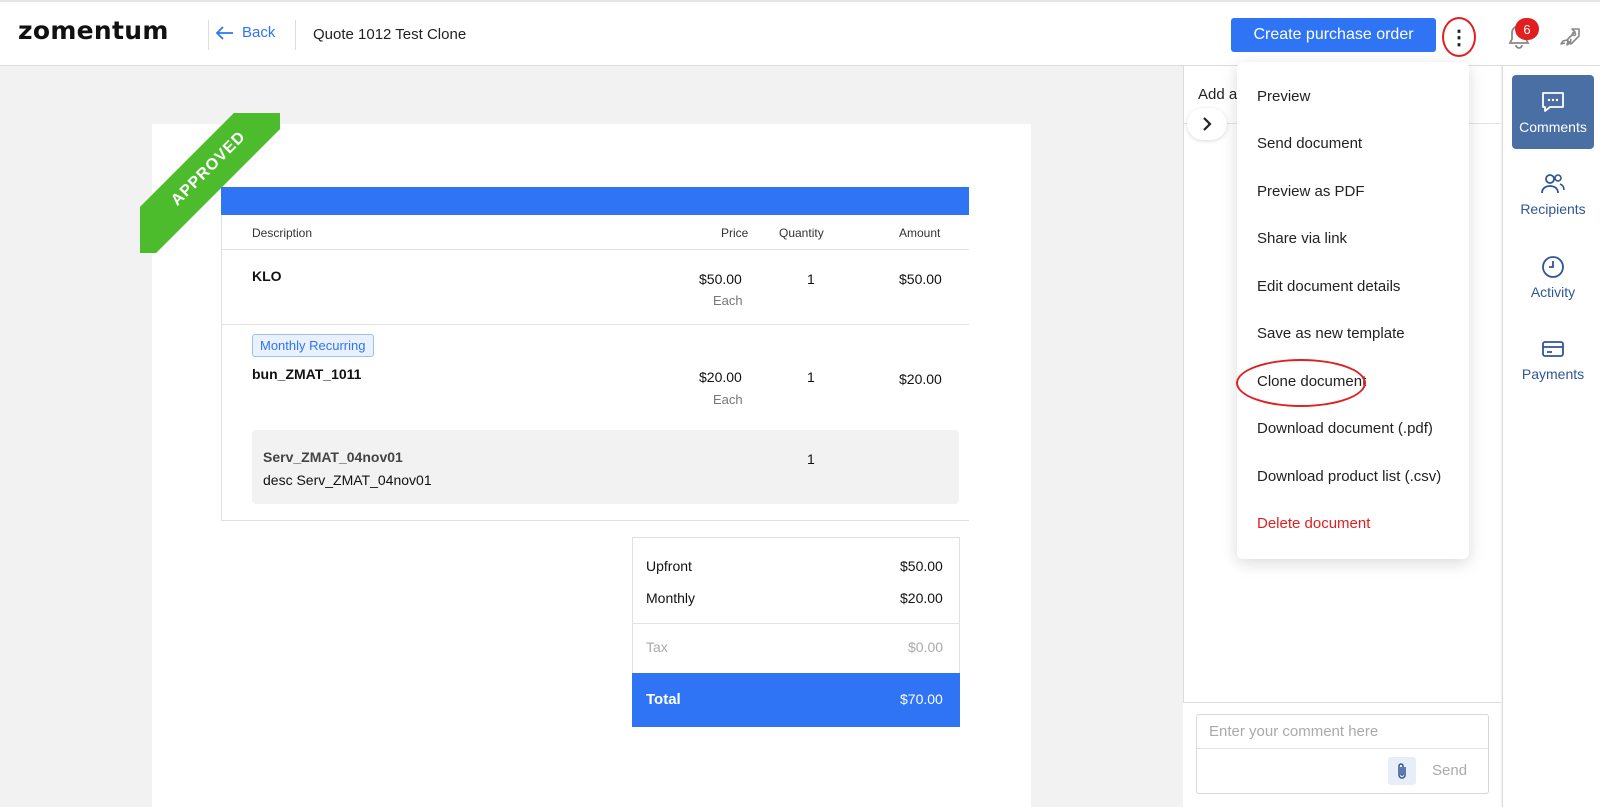 Image resolution: width=1600 pixels, height=807 pixels. Describe the element at coordinates (1311, 381) in the screenshot. I see `menu-item-clone-document: Clone document` at that location.